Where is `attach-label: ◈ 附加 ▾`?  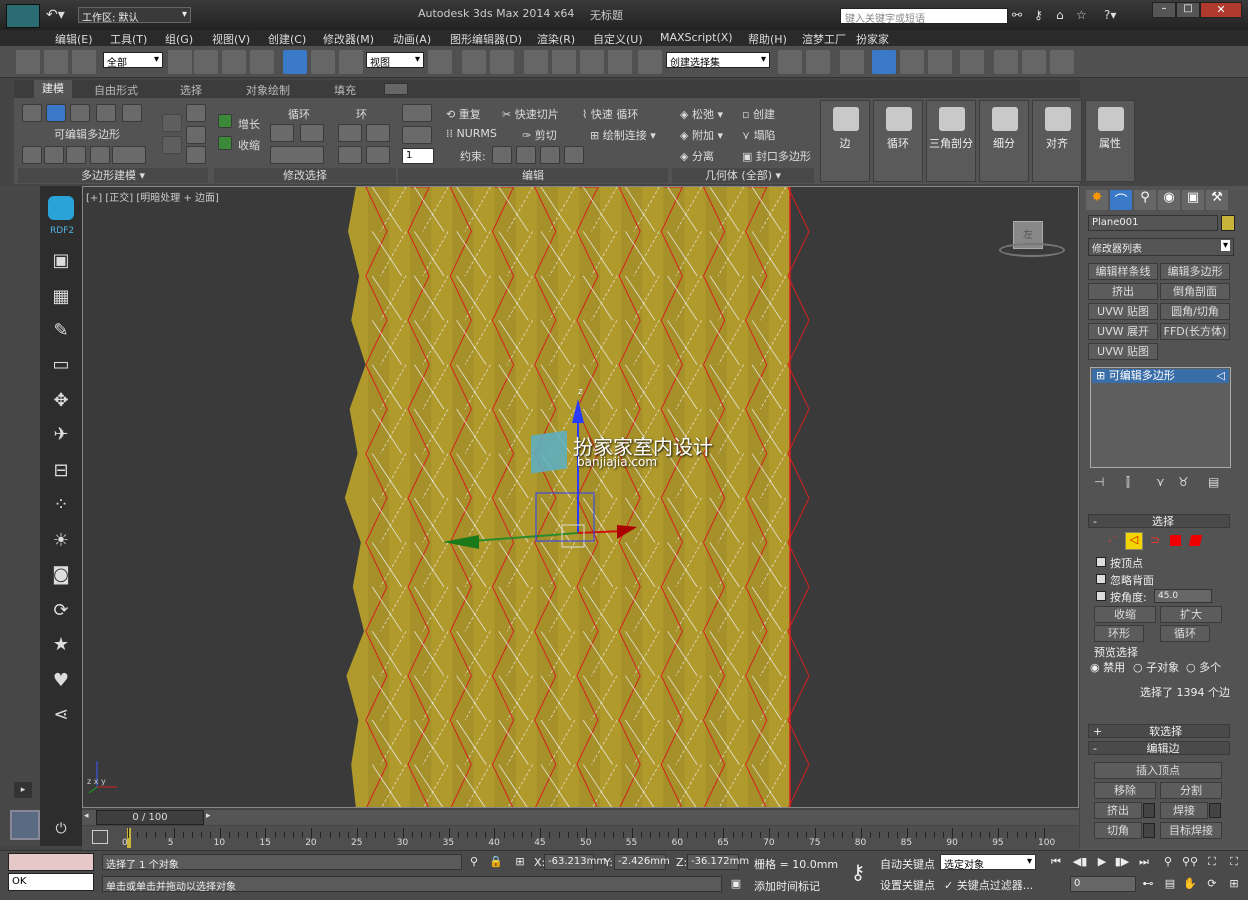
attach-label: ◈ 附加 ▾ is located at coordinates (701, 135).